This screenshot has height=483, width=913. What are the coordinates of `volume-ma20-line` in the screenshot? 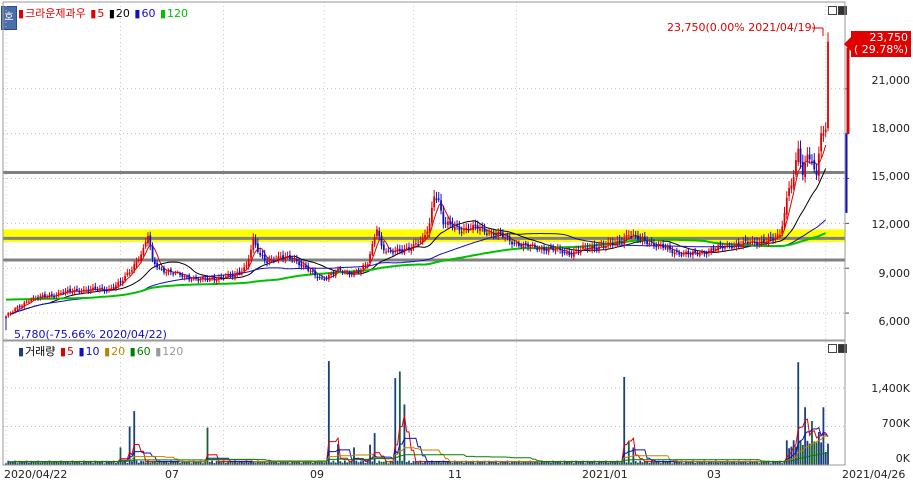 It's located at (418, 448).